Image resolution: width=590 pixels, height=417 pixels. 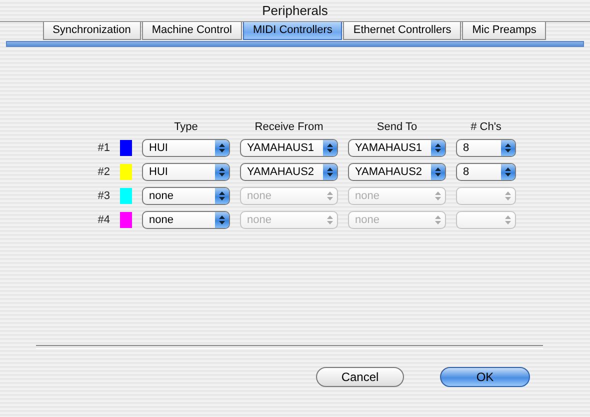 I want to click on ok-button: OK, so click(x=485, y=377).